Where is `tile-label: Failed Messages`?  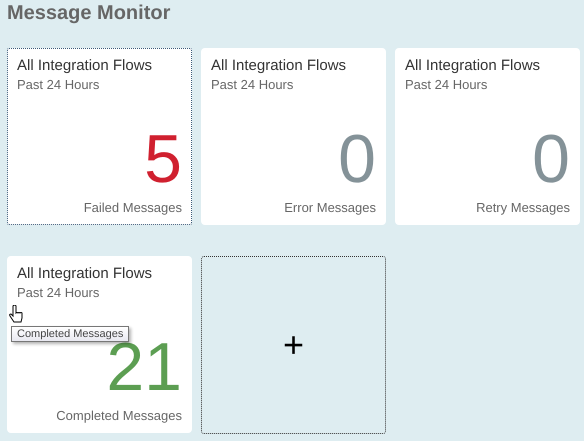 tile-label: Failed Messages is located at coordinates (132, 207).